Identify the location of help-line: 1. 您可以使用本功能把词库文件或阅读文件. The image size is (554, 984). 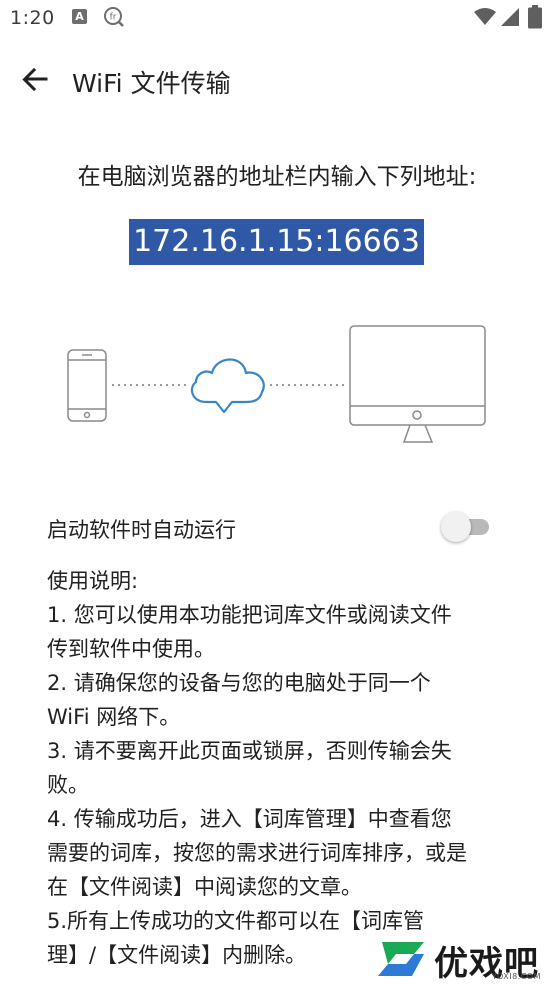
(249, 615).